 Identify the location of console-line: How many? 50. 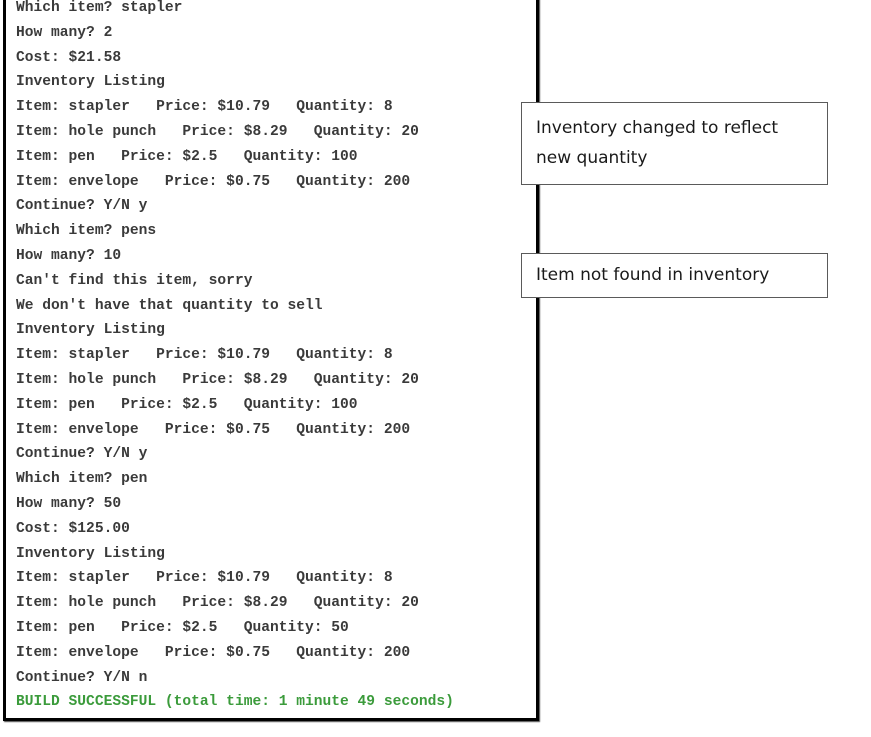
(69, 503).